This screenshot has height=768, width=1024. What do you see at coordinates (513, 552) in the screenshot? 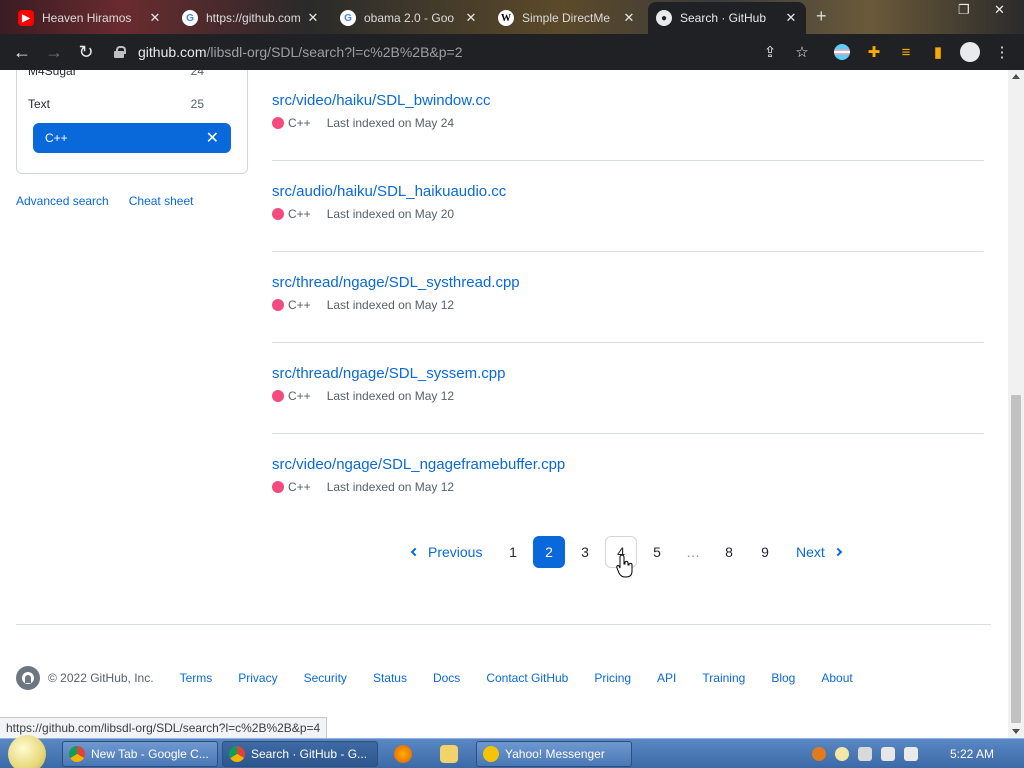
I see `page-link-1: 1` at bounding box center [513, 552].